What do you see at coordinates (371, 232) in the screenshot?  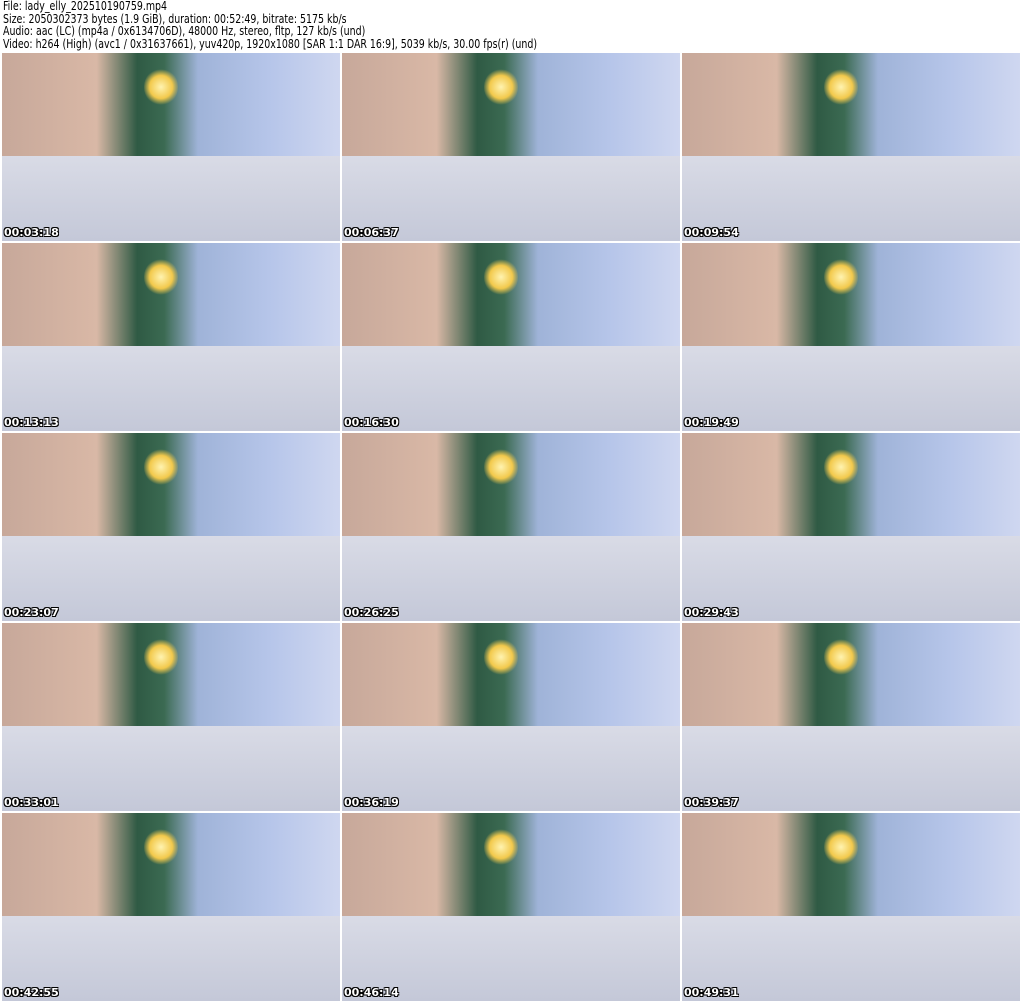 I see `thumbnail-timestamp: 00:06:37` at bounding box center [371, 232].